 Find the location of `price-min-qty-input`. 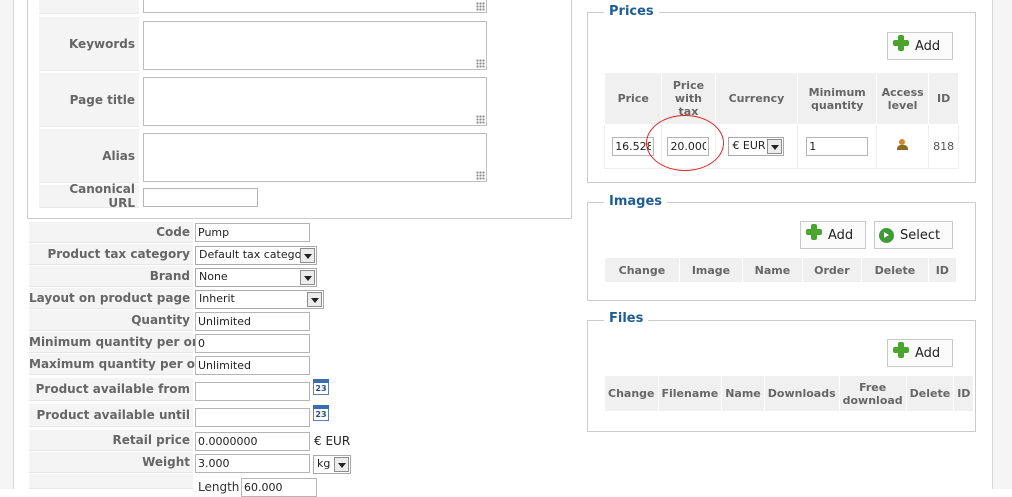

price-min-qty-input is located at coordinates (837, 146).